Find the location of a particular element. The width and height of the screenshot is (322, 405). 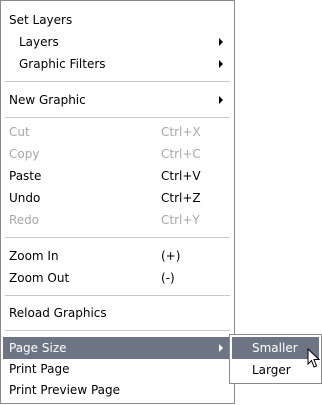

menu-item-undo: Undo Ctrl+Z is located at coordinates (117, 198).